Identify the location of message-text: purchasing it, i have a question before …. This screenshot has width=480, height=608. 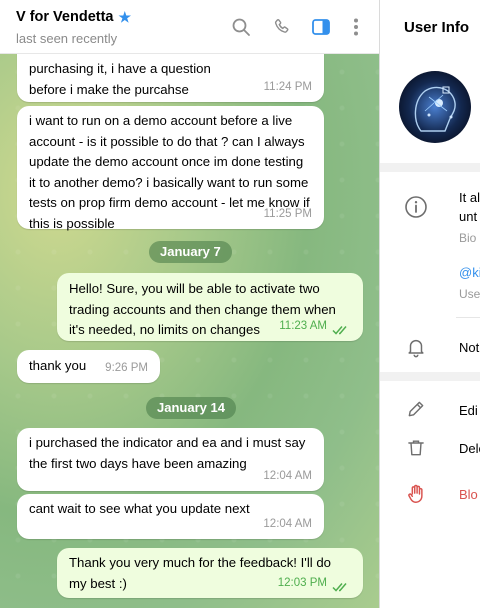
(120, 79).